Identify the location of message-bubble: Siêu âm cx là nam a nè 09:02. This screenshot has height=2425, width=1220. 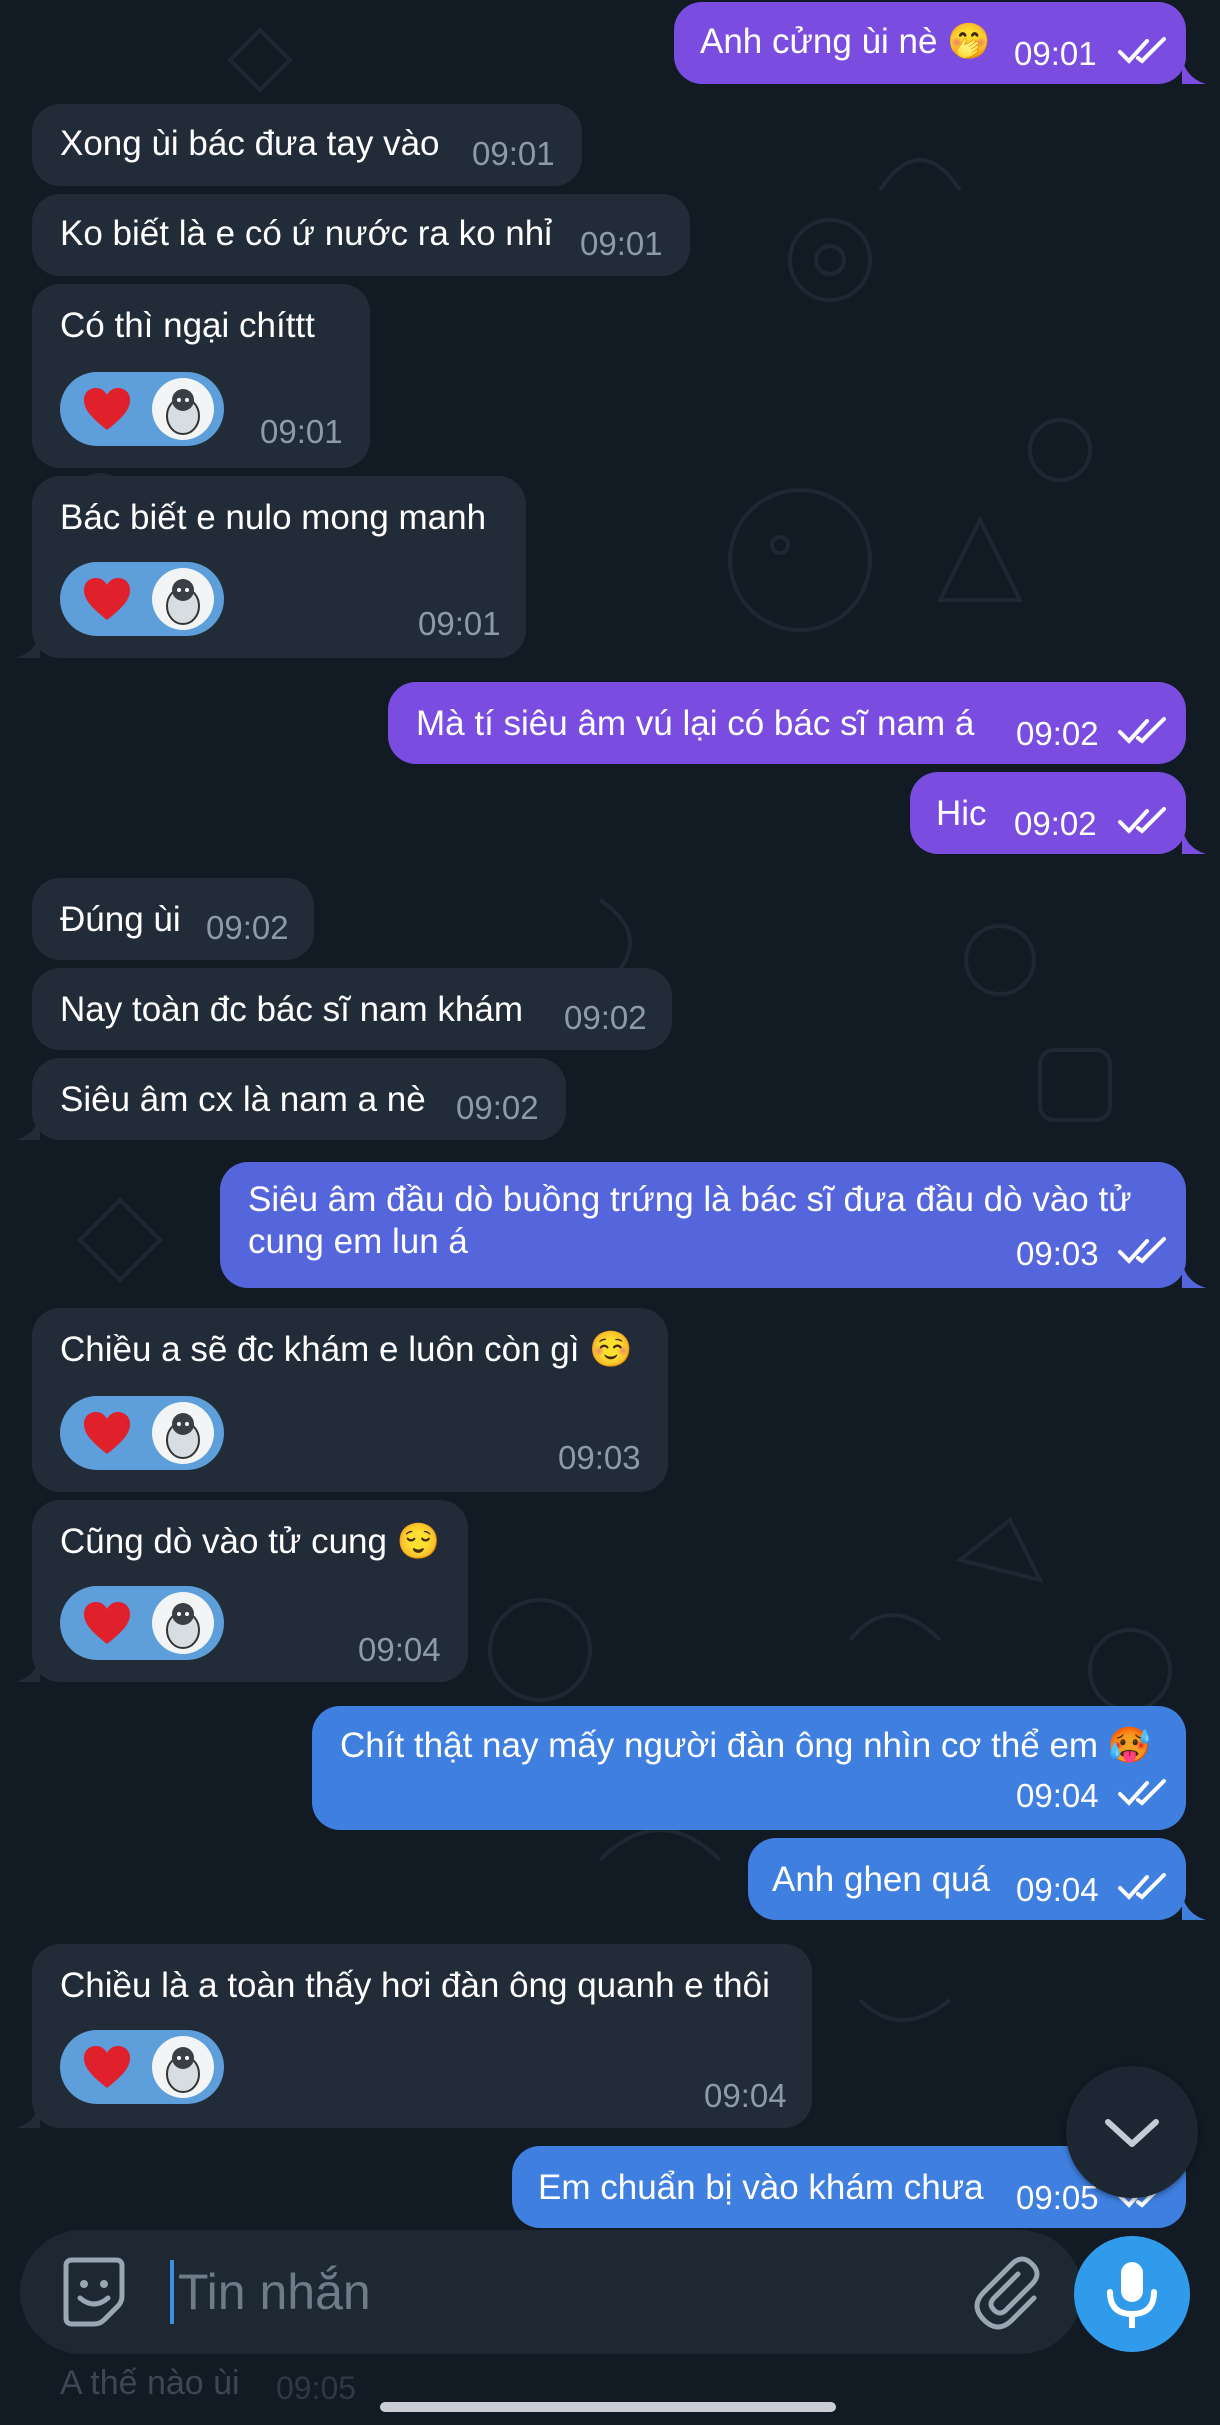
(299, 1099).